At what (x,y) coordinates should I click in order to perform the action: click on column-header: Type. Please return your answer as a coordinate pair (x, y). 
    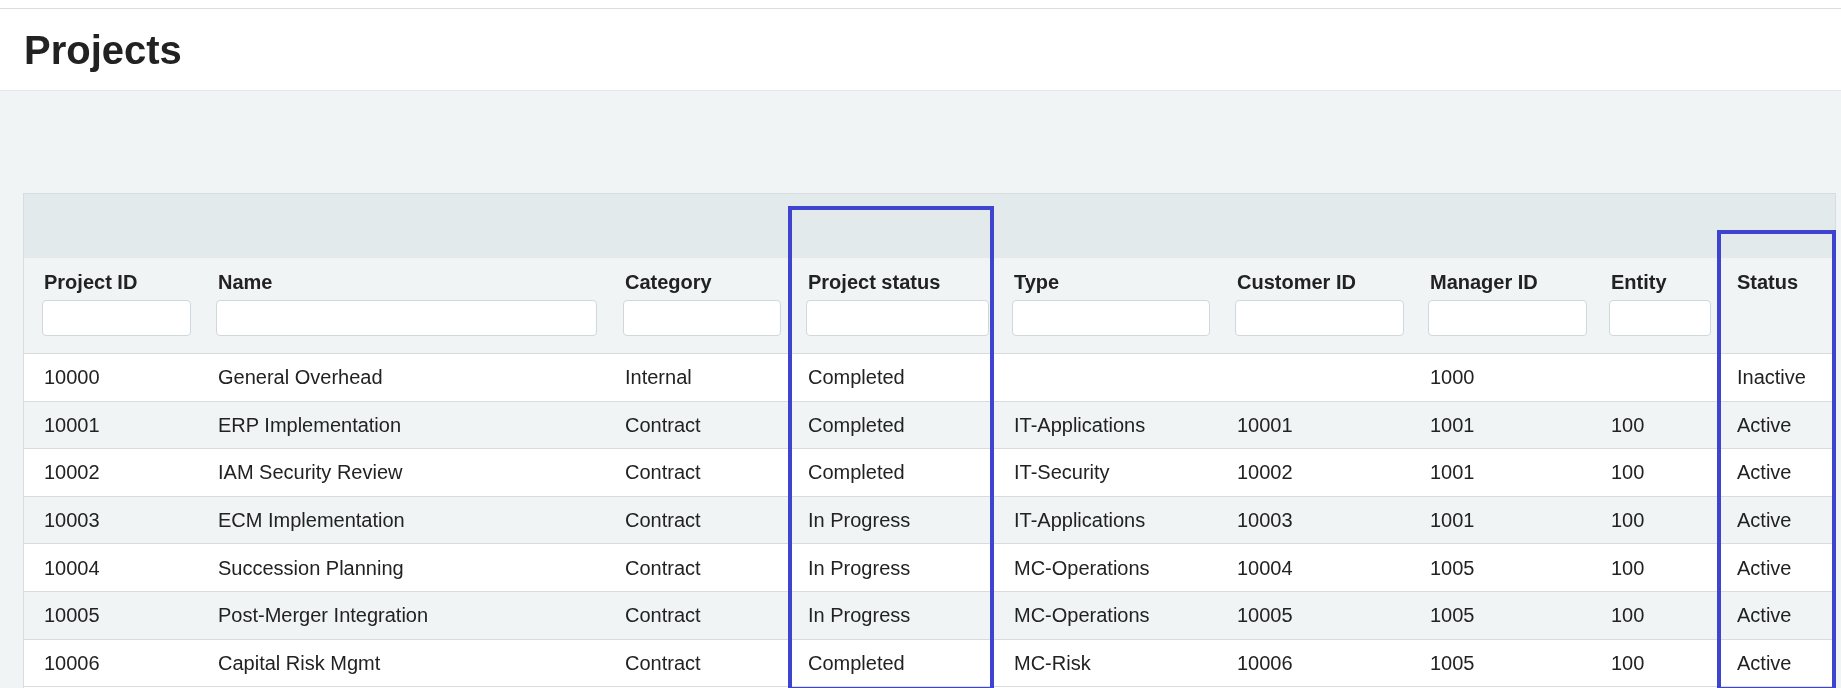
    Looking at the image, I should click on (1037, 282).